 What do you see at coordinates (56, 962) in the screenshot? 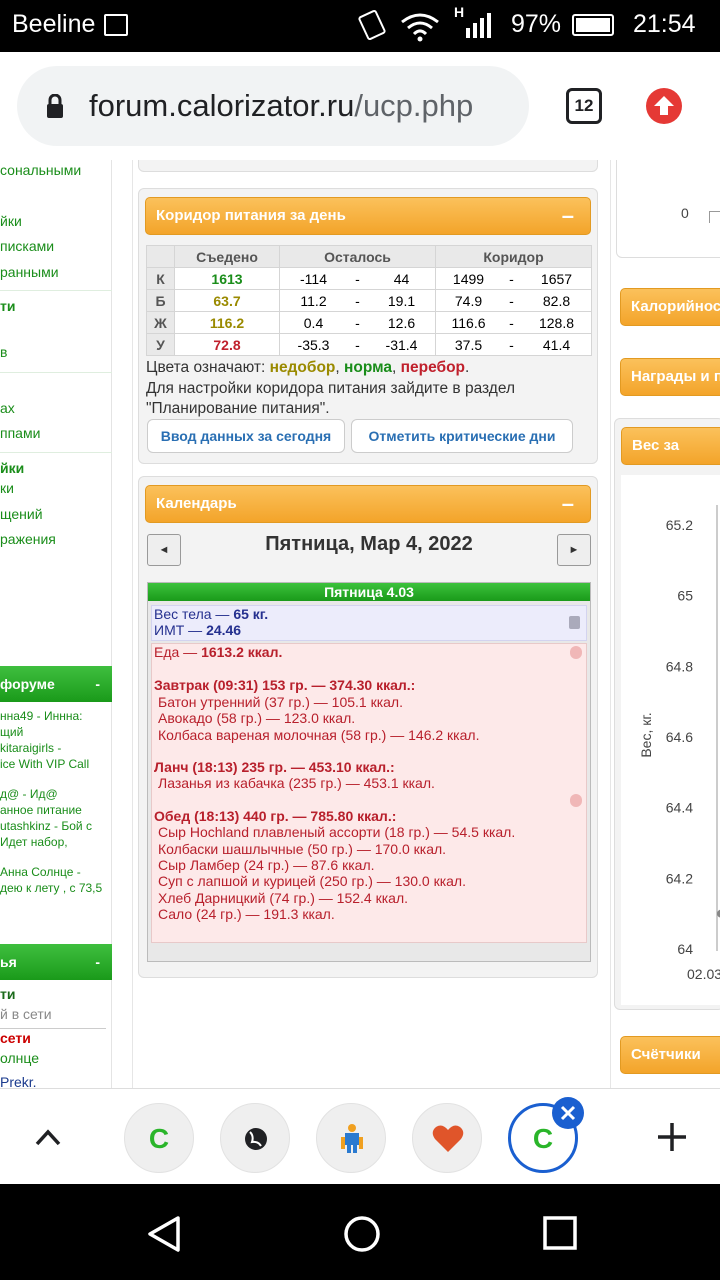
I see `online-panel-header: ья -` at bounding box center [56, 962].